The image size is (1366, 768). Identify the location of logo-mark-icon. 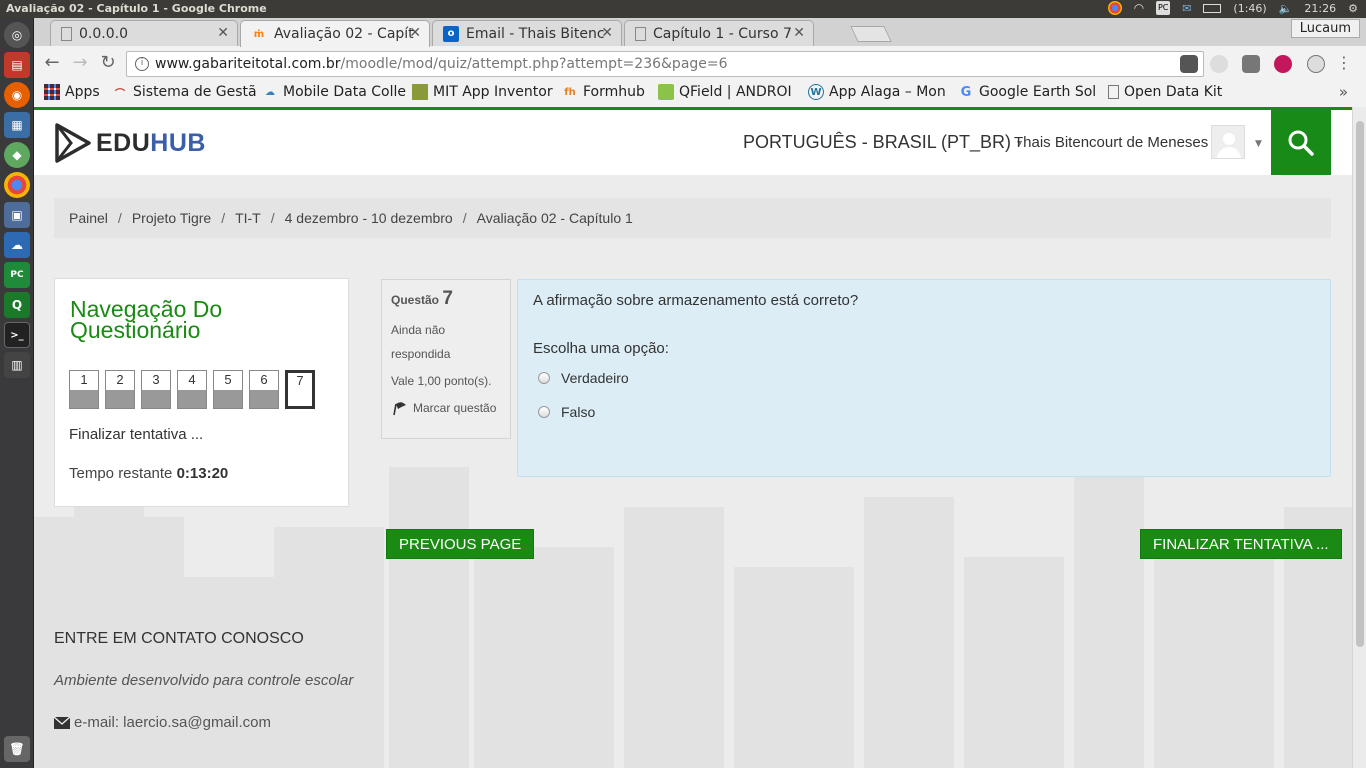
(73, 143).